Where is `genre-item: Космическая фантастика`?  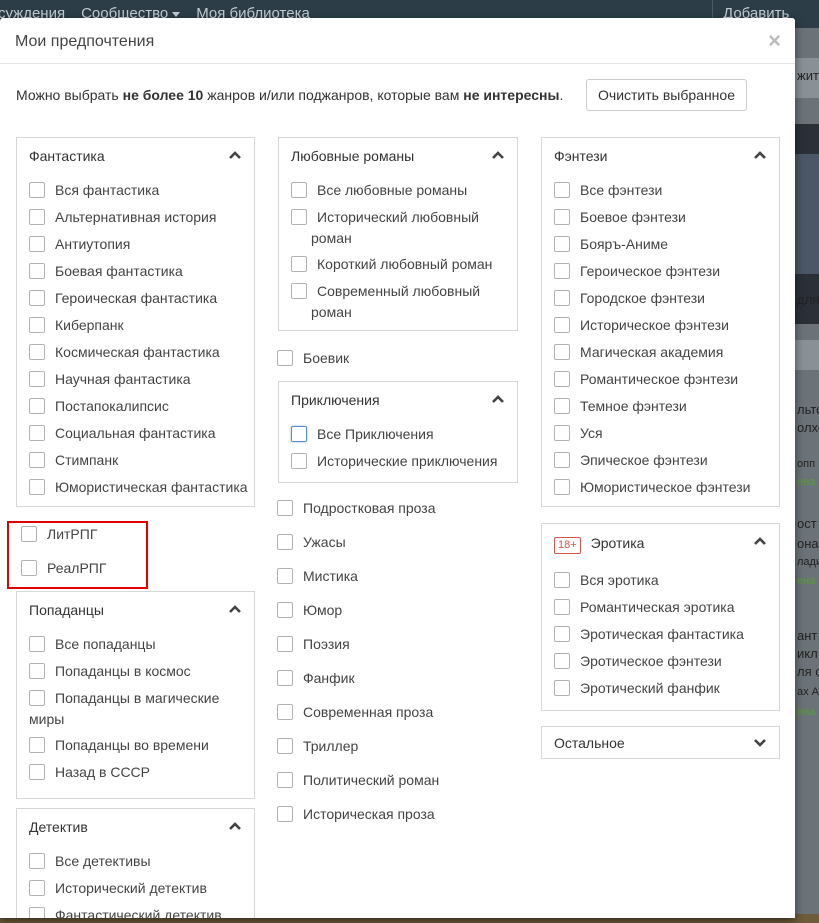
genre-item: Космическая фантастика is located at coordinates (124, 352).